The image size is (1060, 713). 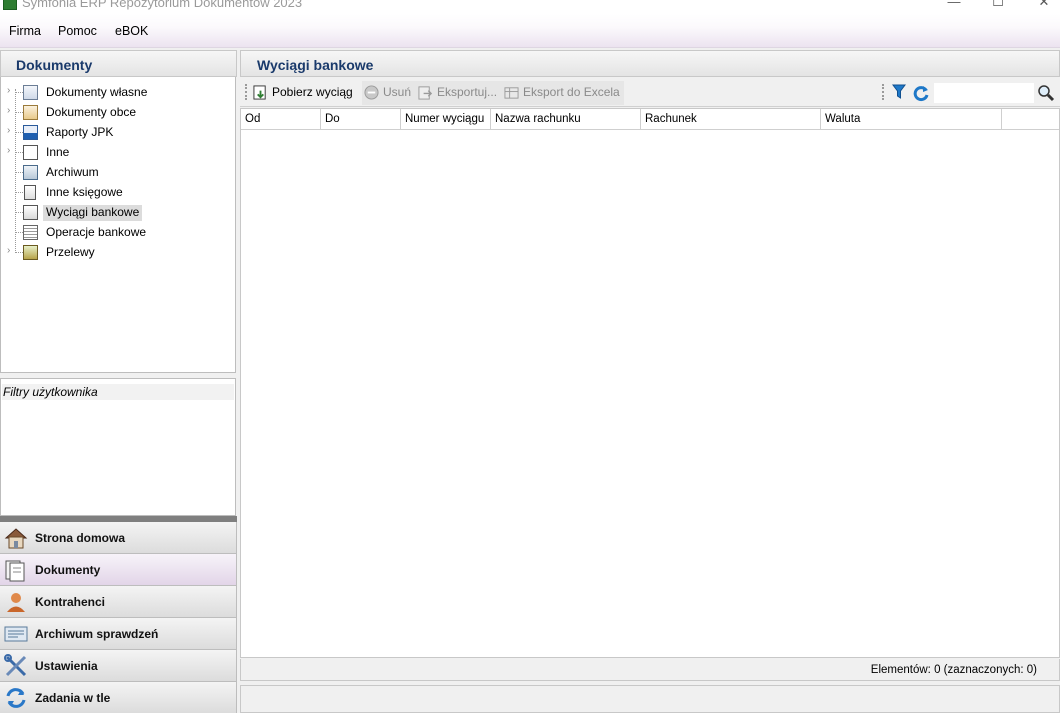 What do you see at coordinates (30, 252) in the screenshot?
I see `transfer-icon` at bounding box center [30, 252].